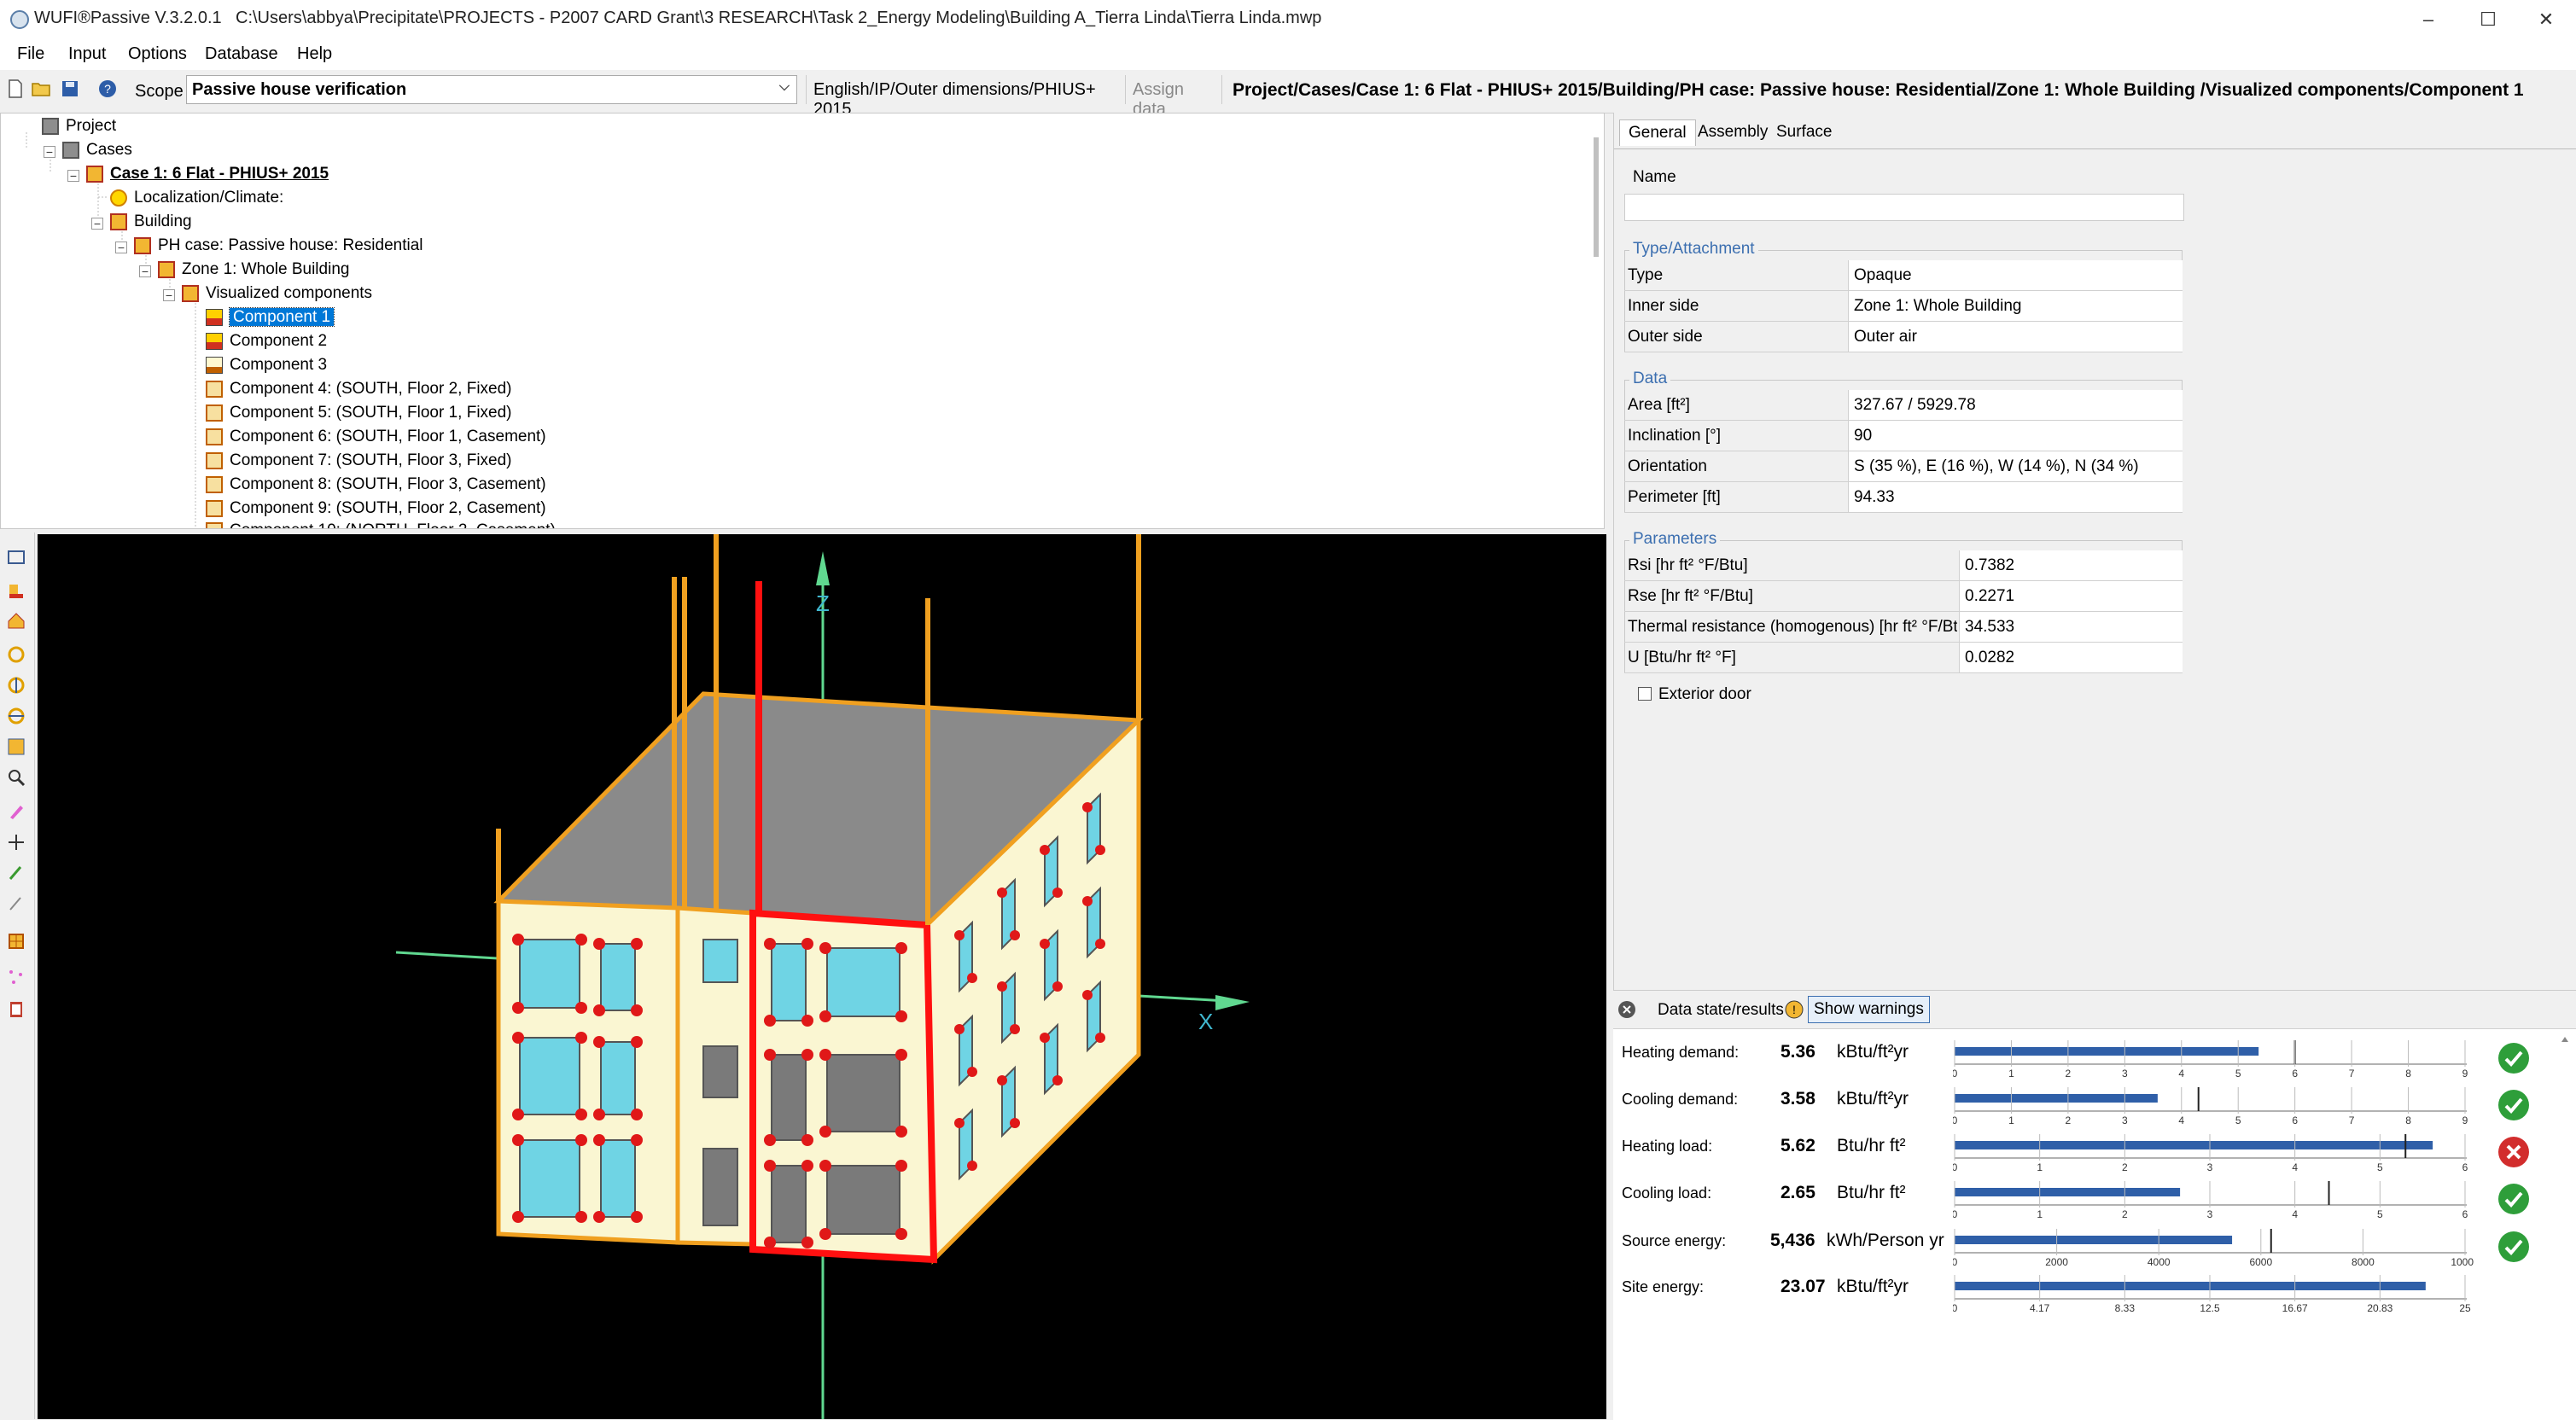  Describe the element at coordinates (16, 557) in the screenshot. I see `view-frame-icon` at that location.